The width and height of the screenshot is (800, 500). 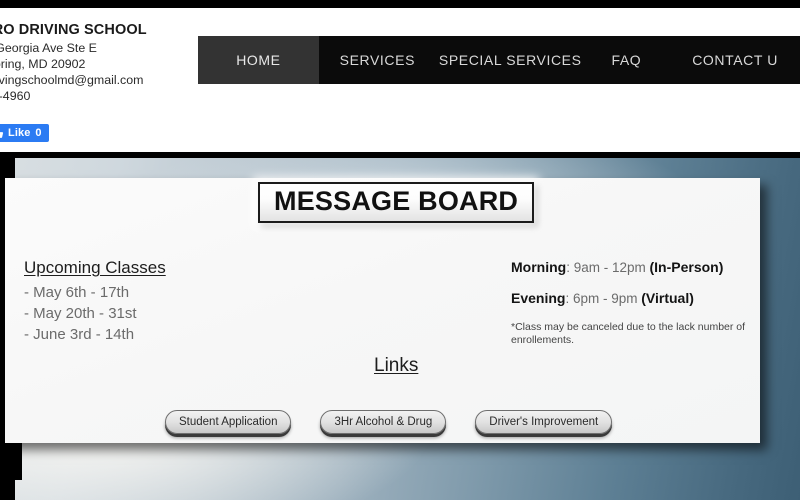 I want to click on morning-label: Morning, so click(x=539, y=267).